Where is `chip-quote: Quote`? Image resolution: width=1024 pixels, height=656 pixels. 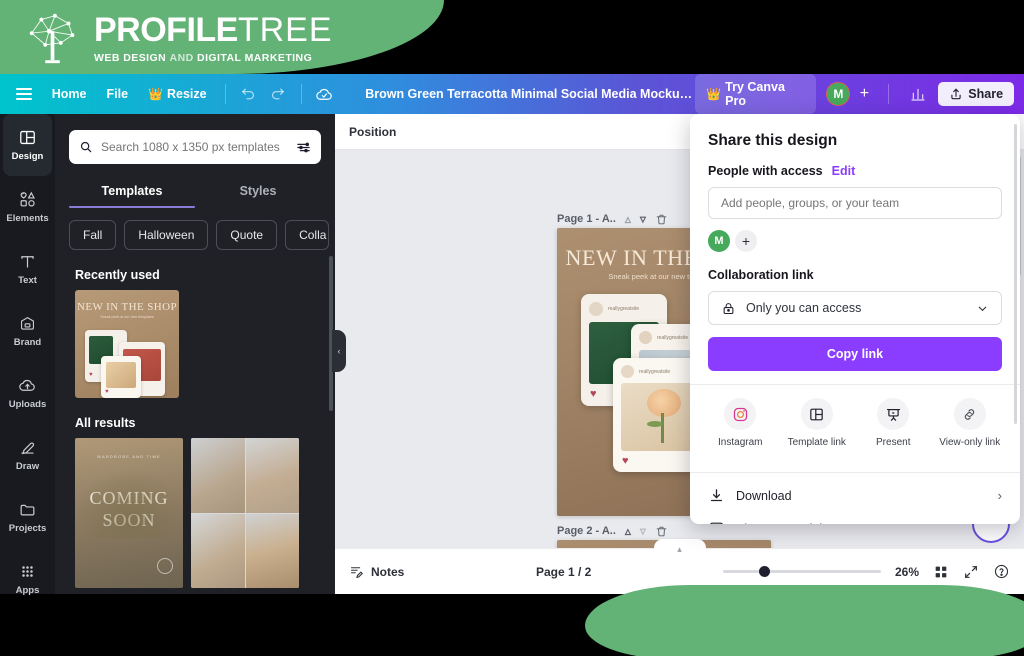
chip-quote: Quote is located at coordinates (247, 235).